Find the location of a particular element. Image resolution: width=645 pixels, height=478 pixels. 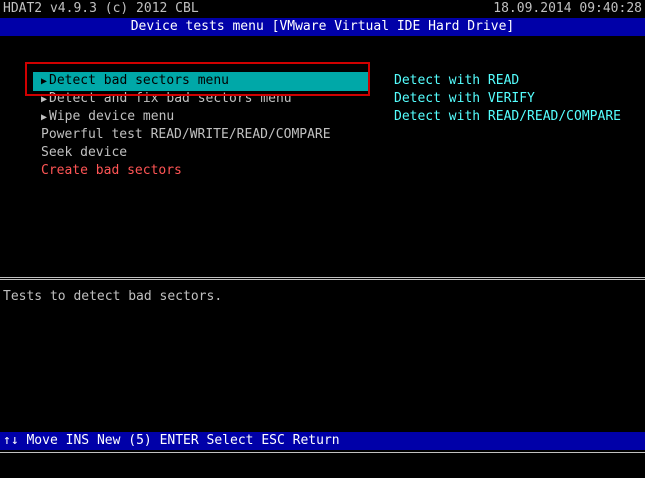

menu-item-wipe-device: ▶ Wipe device menu is located at coordinates (107, 117).